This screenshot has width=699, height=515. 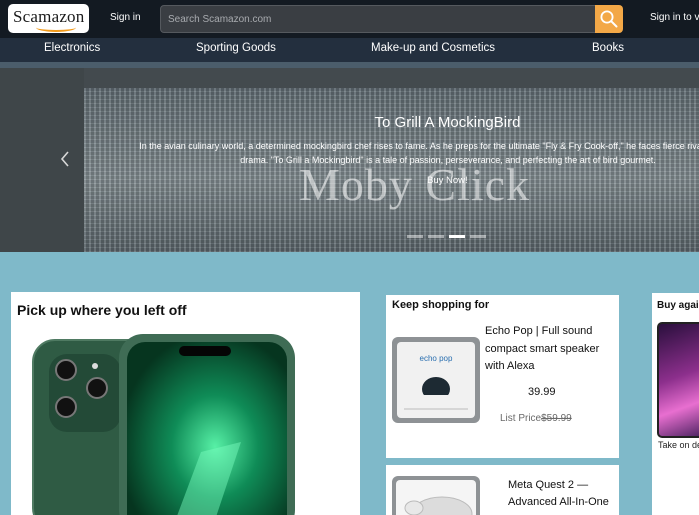 I want to click on list-price: List Price$59.99, so click(x=536, y=418).